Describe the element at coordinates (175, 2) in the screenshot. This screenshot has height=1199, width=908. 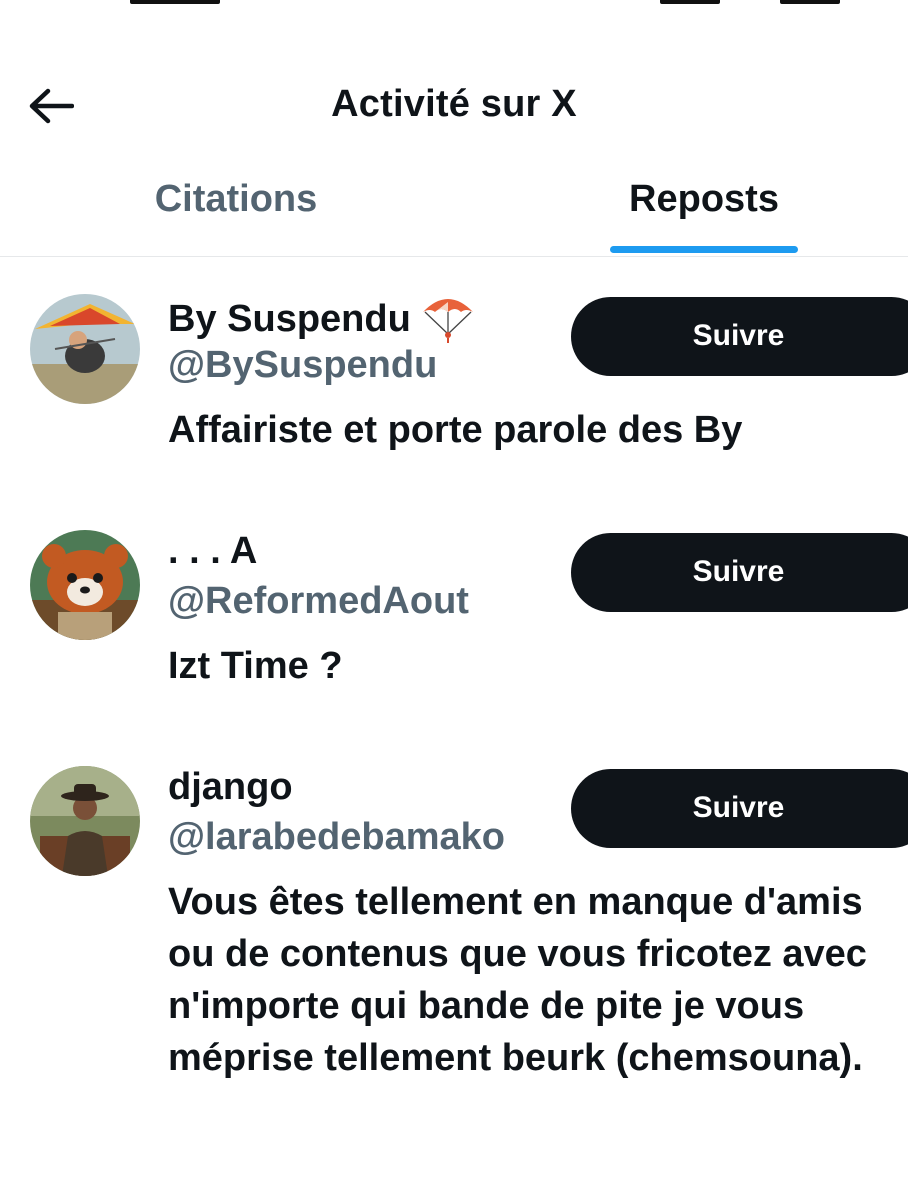
I see `status-time-fragment` at that location.